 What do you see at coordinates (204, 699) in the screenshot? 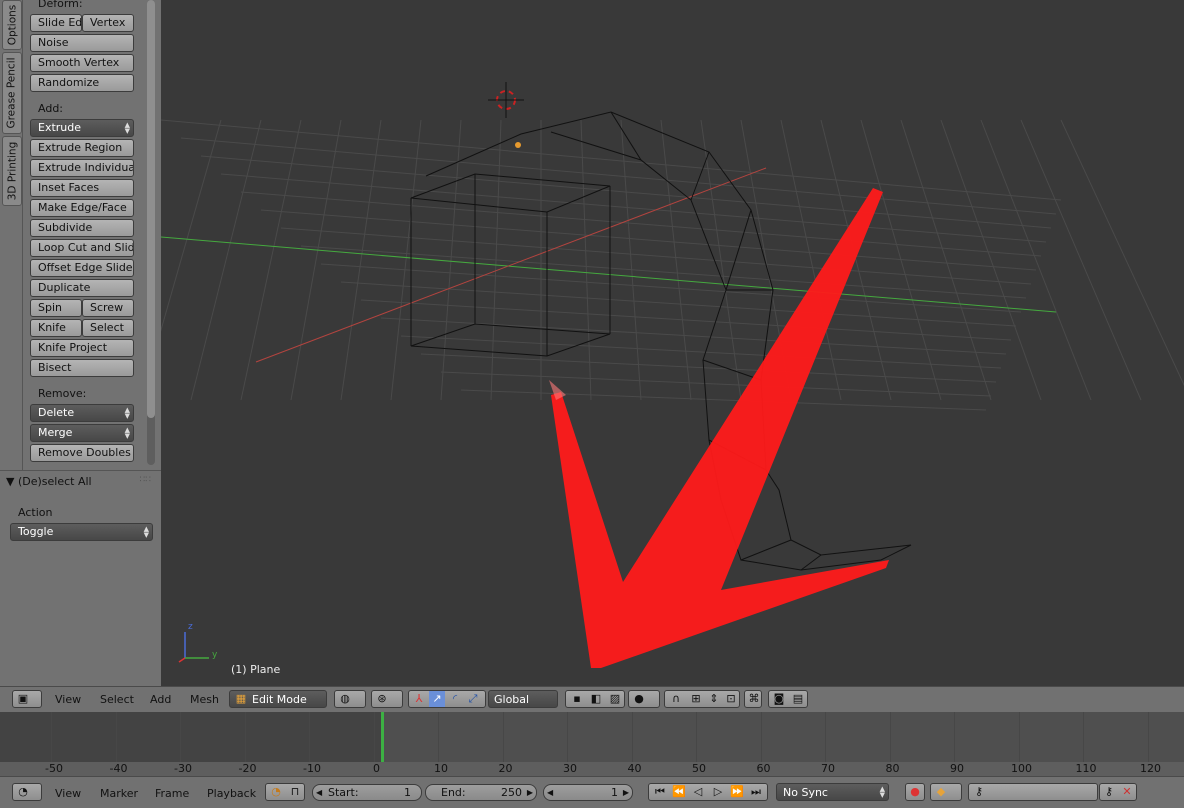
I see `menu-mesh: Mesh` at bounding box center [204, 699].